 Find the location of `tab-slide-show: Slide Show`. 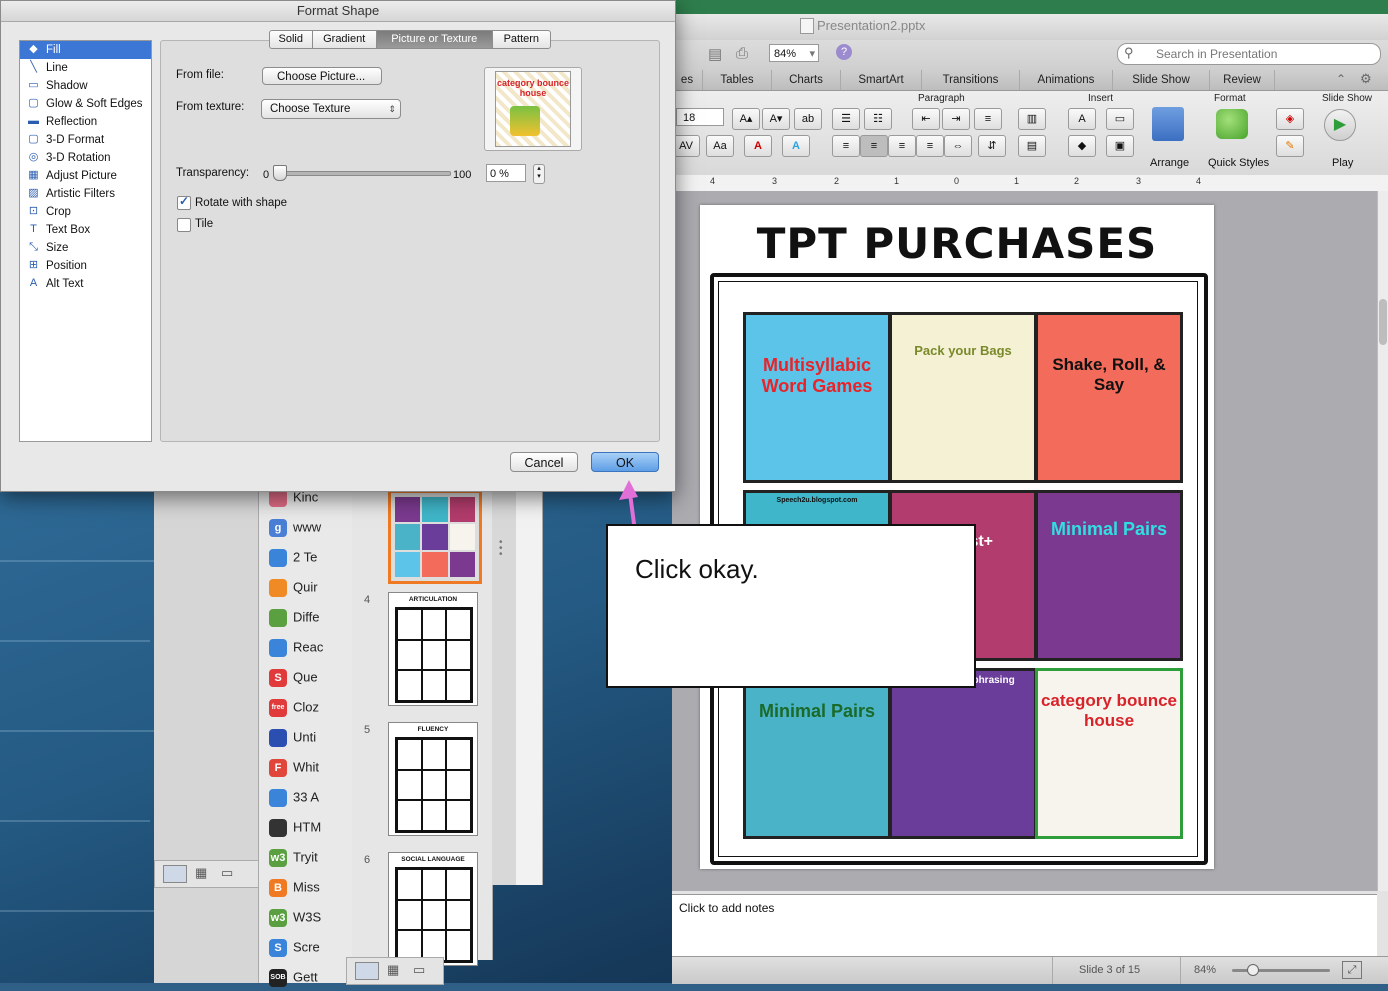

tab-slide-show: Slide Show is located at coordinates (1161, 80).